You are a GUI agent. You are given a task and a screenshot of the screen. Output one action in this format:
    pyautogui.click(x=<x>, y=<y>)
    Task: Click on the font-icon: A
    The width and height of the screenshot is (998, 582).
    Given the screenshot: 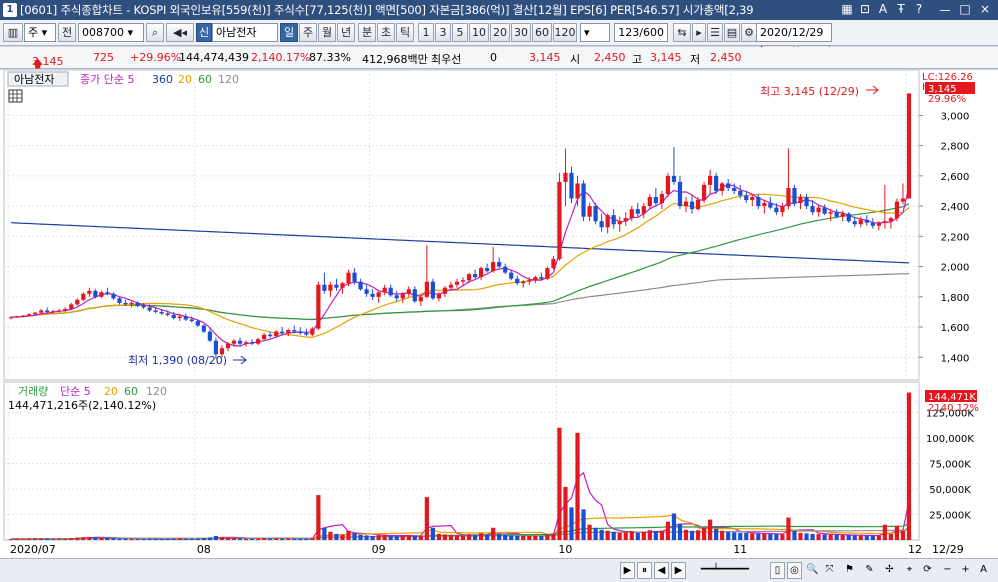 What is the action you would take?
    pyautogui.click(x=883, y=9)
    